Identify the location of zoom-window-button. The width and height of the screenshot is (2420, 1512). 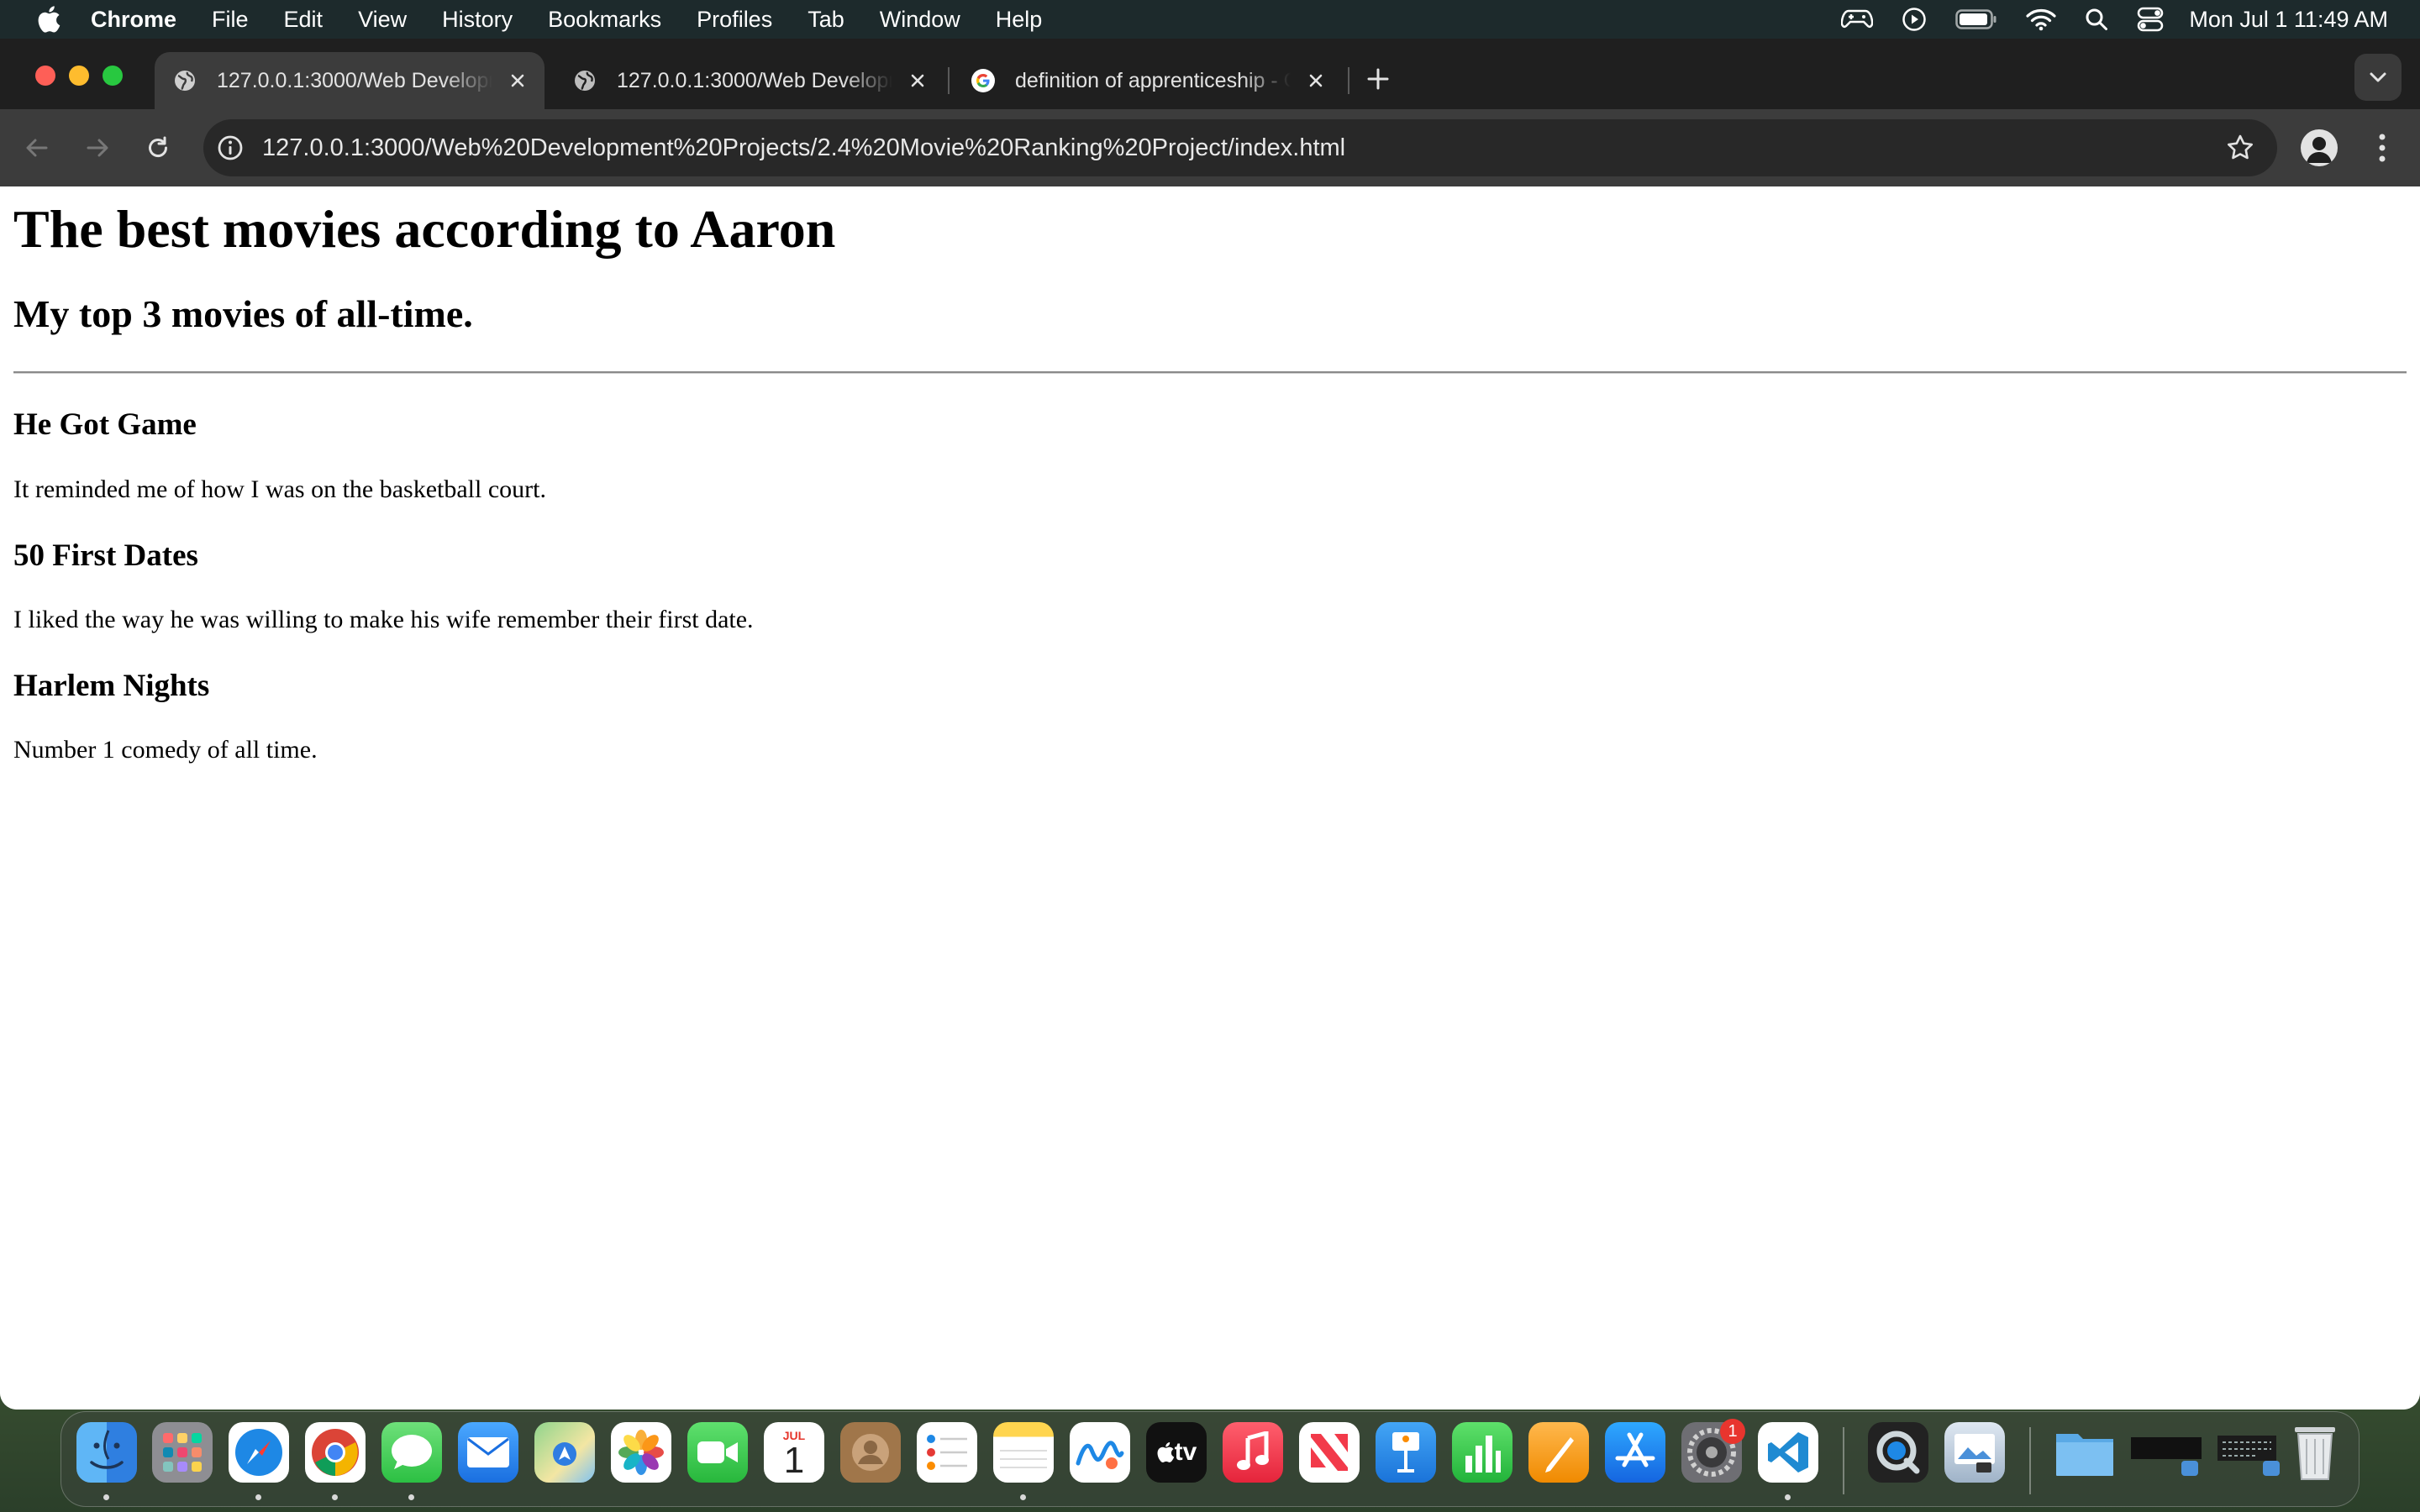
(113, 76).